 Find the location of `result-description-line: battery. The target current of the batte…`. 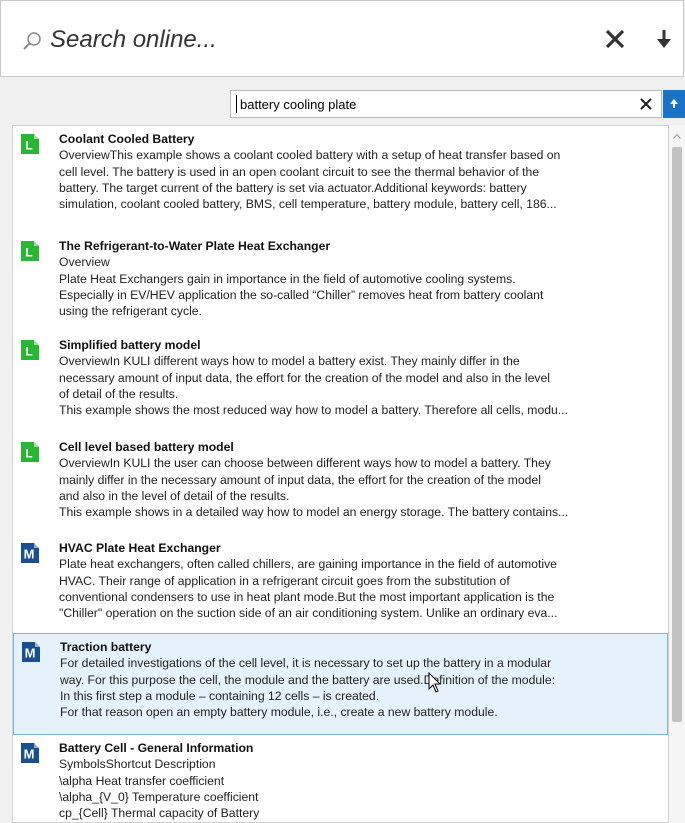

result-description-line: battery. The target current of the batte… is located at coordinates (293, 187).